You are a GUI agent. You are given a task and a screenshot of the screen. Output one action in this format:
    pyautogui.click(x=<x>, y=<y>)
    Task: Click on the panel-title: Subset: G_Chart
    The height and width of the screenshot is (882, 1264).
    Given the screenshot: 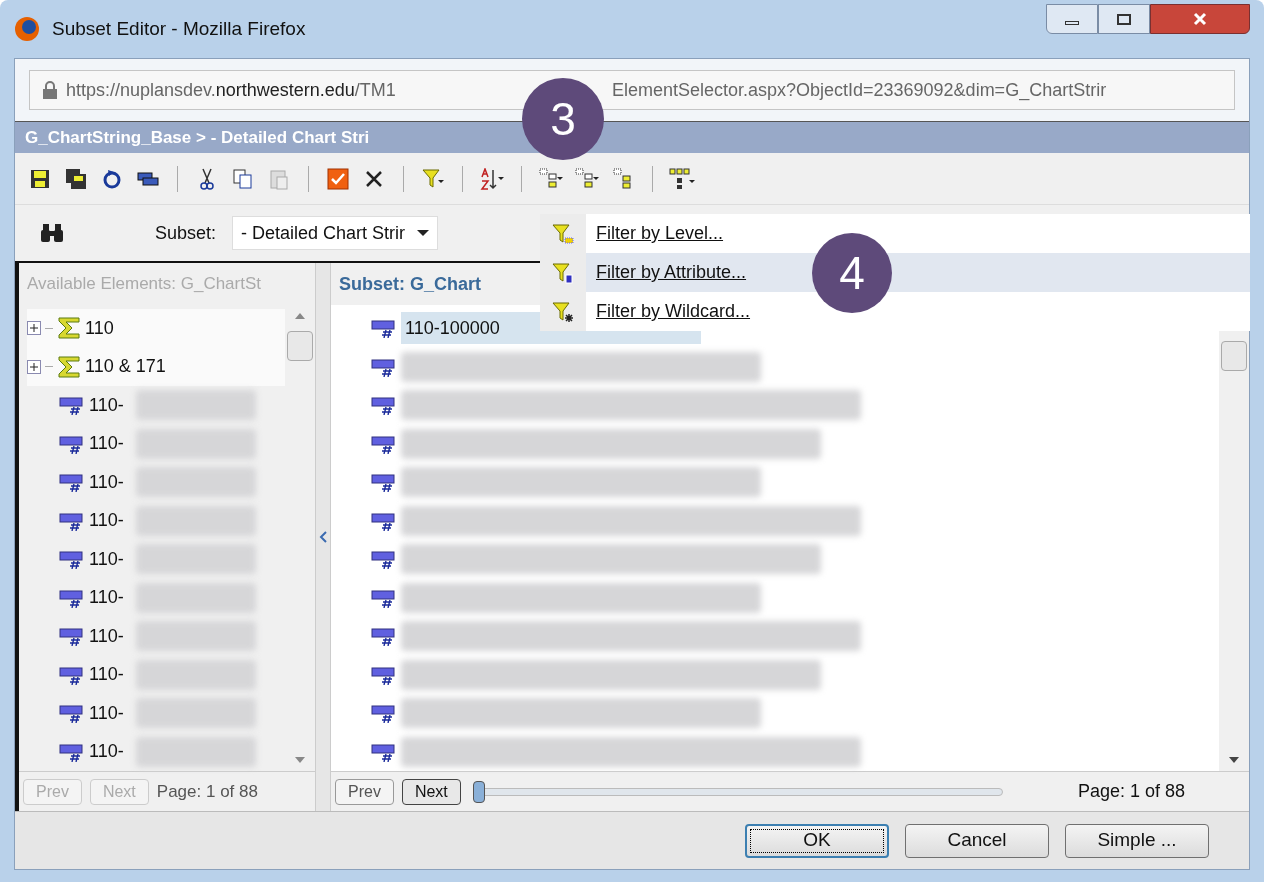 What is the action you would take?
    pyautogui.click(x=410, y=284)
    